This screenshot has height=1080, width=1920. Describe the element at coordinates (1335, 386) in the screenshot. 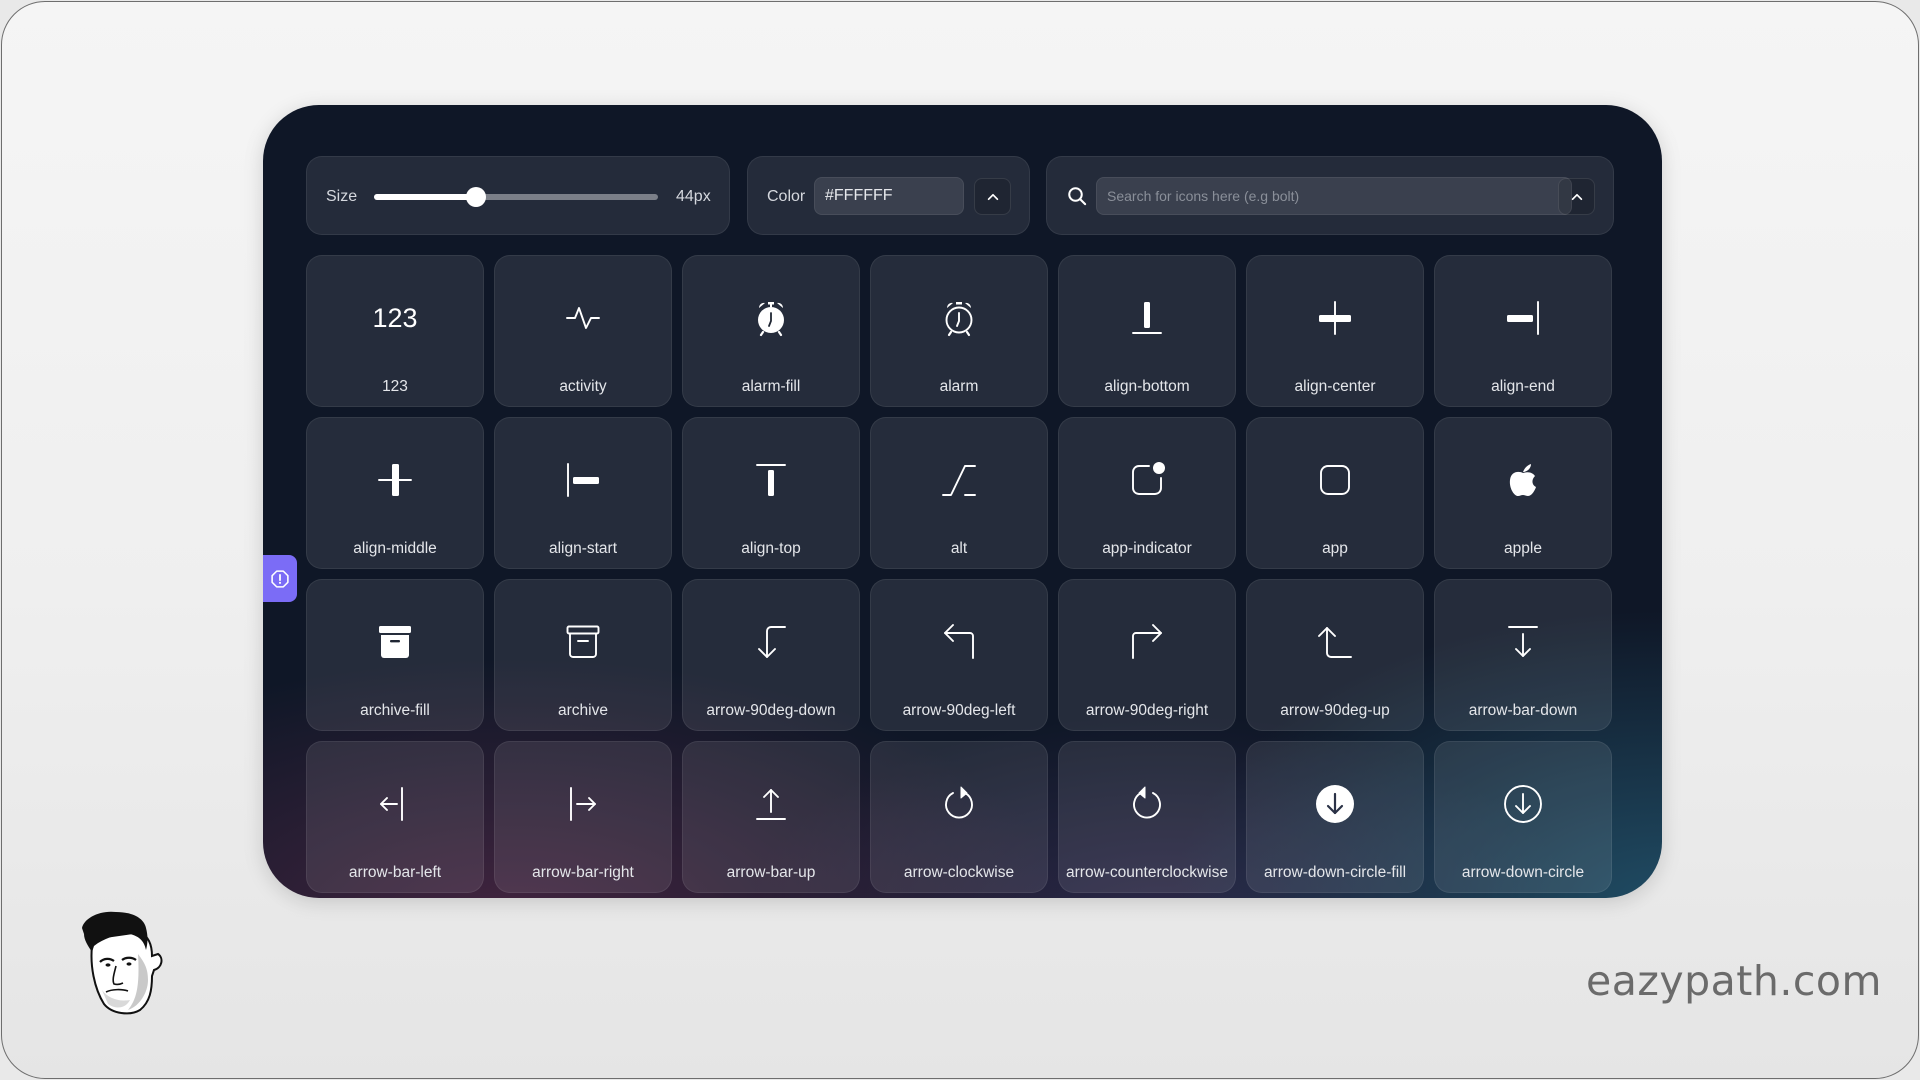

I see `icon-card-label: align-center` at that location.